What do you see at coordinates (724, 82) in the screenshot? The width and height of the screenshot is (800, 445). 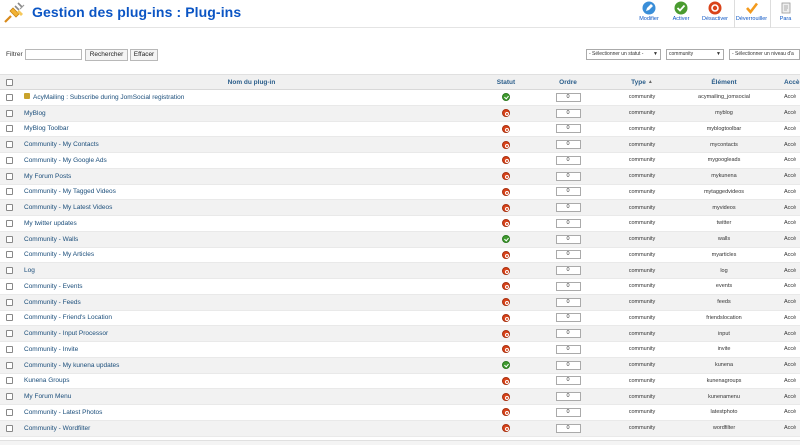 I see `header-element: Élément` at bounding box center [724, 82].